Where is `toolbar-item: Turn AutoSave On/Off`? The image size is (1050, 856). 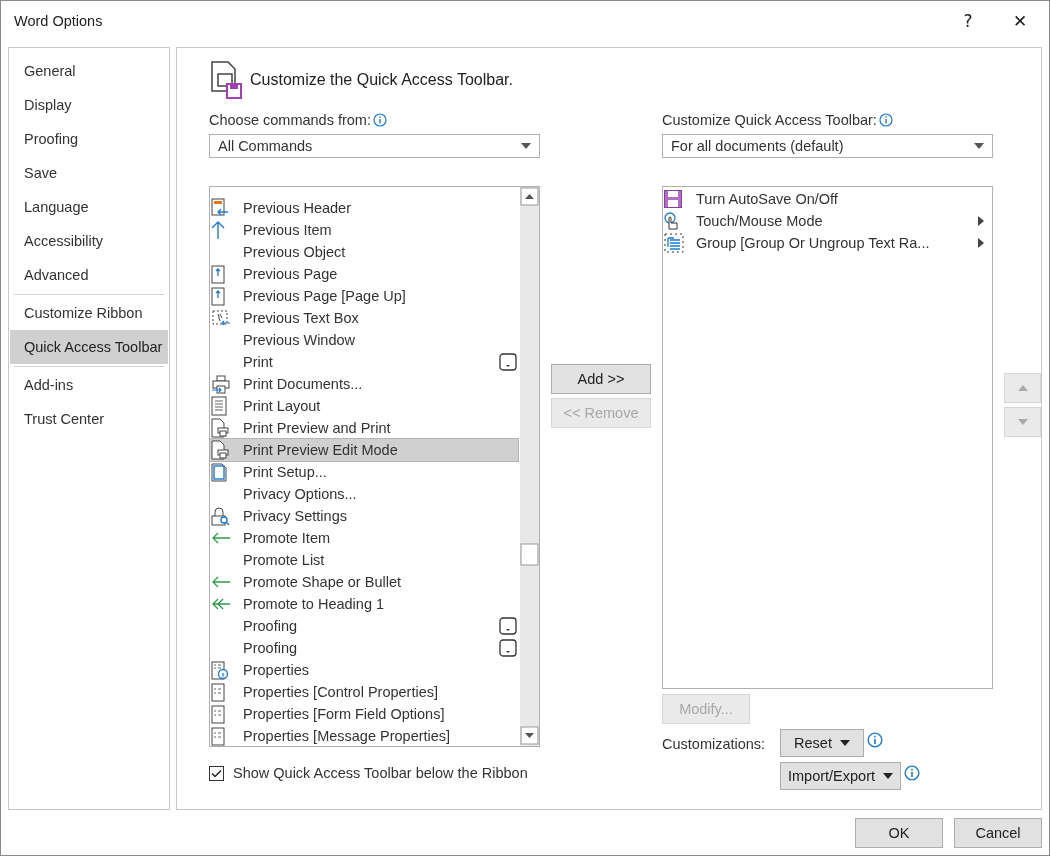 toolbar-item: Turn AutoSave On/Off is located at coordinates (827, 199).